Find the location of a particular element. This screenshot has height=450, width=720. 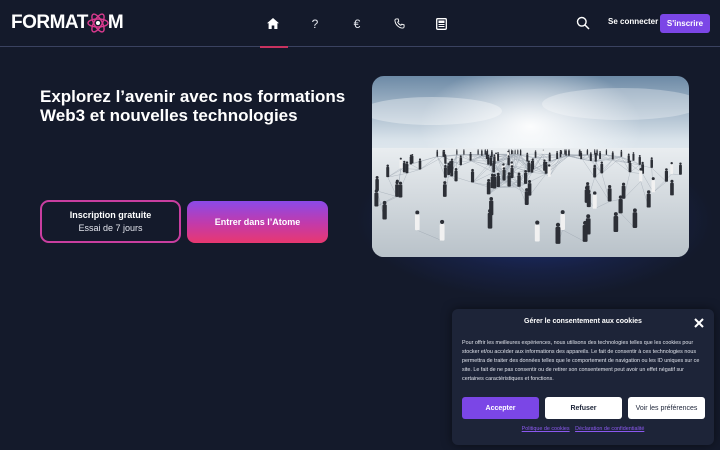

free-signup-button: Inscription gratuite Essai de 7 jours is located at coordinates (110, 221).